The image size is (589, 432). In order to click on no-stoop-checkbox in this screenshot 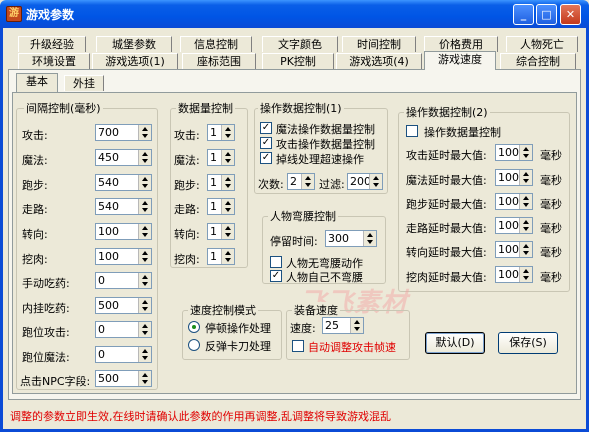, I will do `click(276, 262)`.